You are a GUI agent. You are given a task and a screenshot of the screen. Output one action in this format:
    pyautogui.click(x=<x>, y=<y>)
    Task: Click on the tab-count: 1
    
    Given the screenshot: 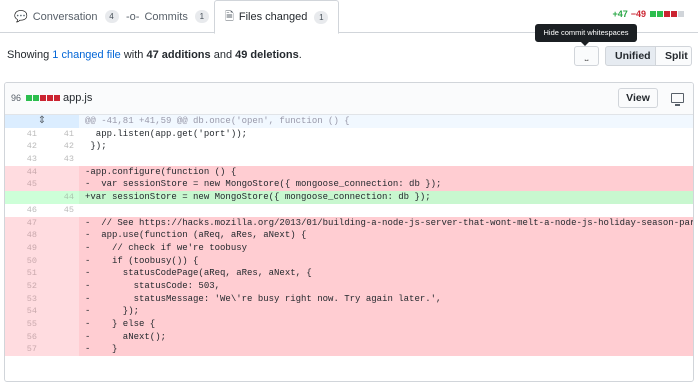 What is the action you would take?
    pyautogui.click(x=321, y=17)
    